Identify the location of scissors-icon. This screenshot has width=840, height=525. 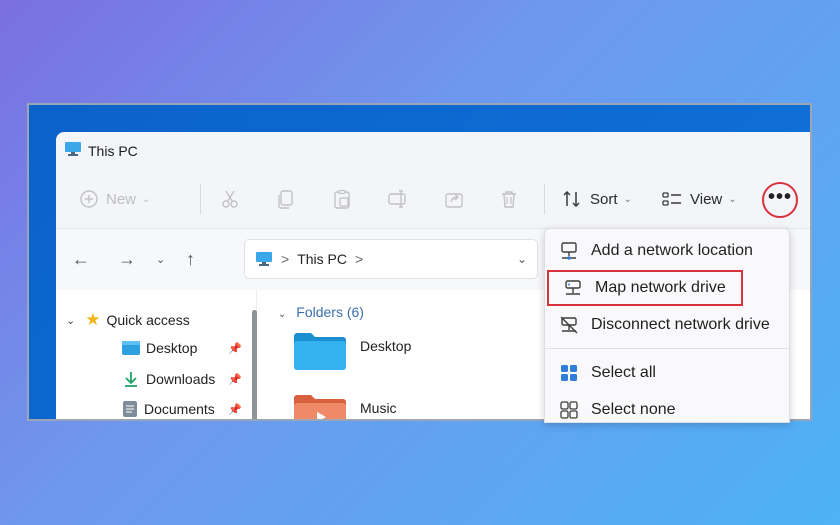
(230, 199).